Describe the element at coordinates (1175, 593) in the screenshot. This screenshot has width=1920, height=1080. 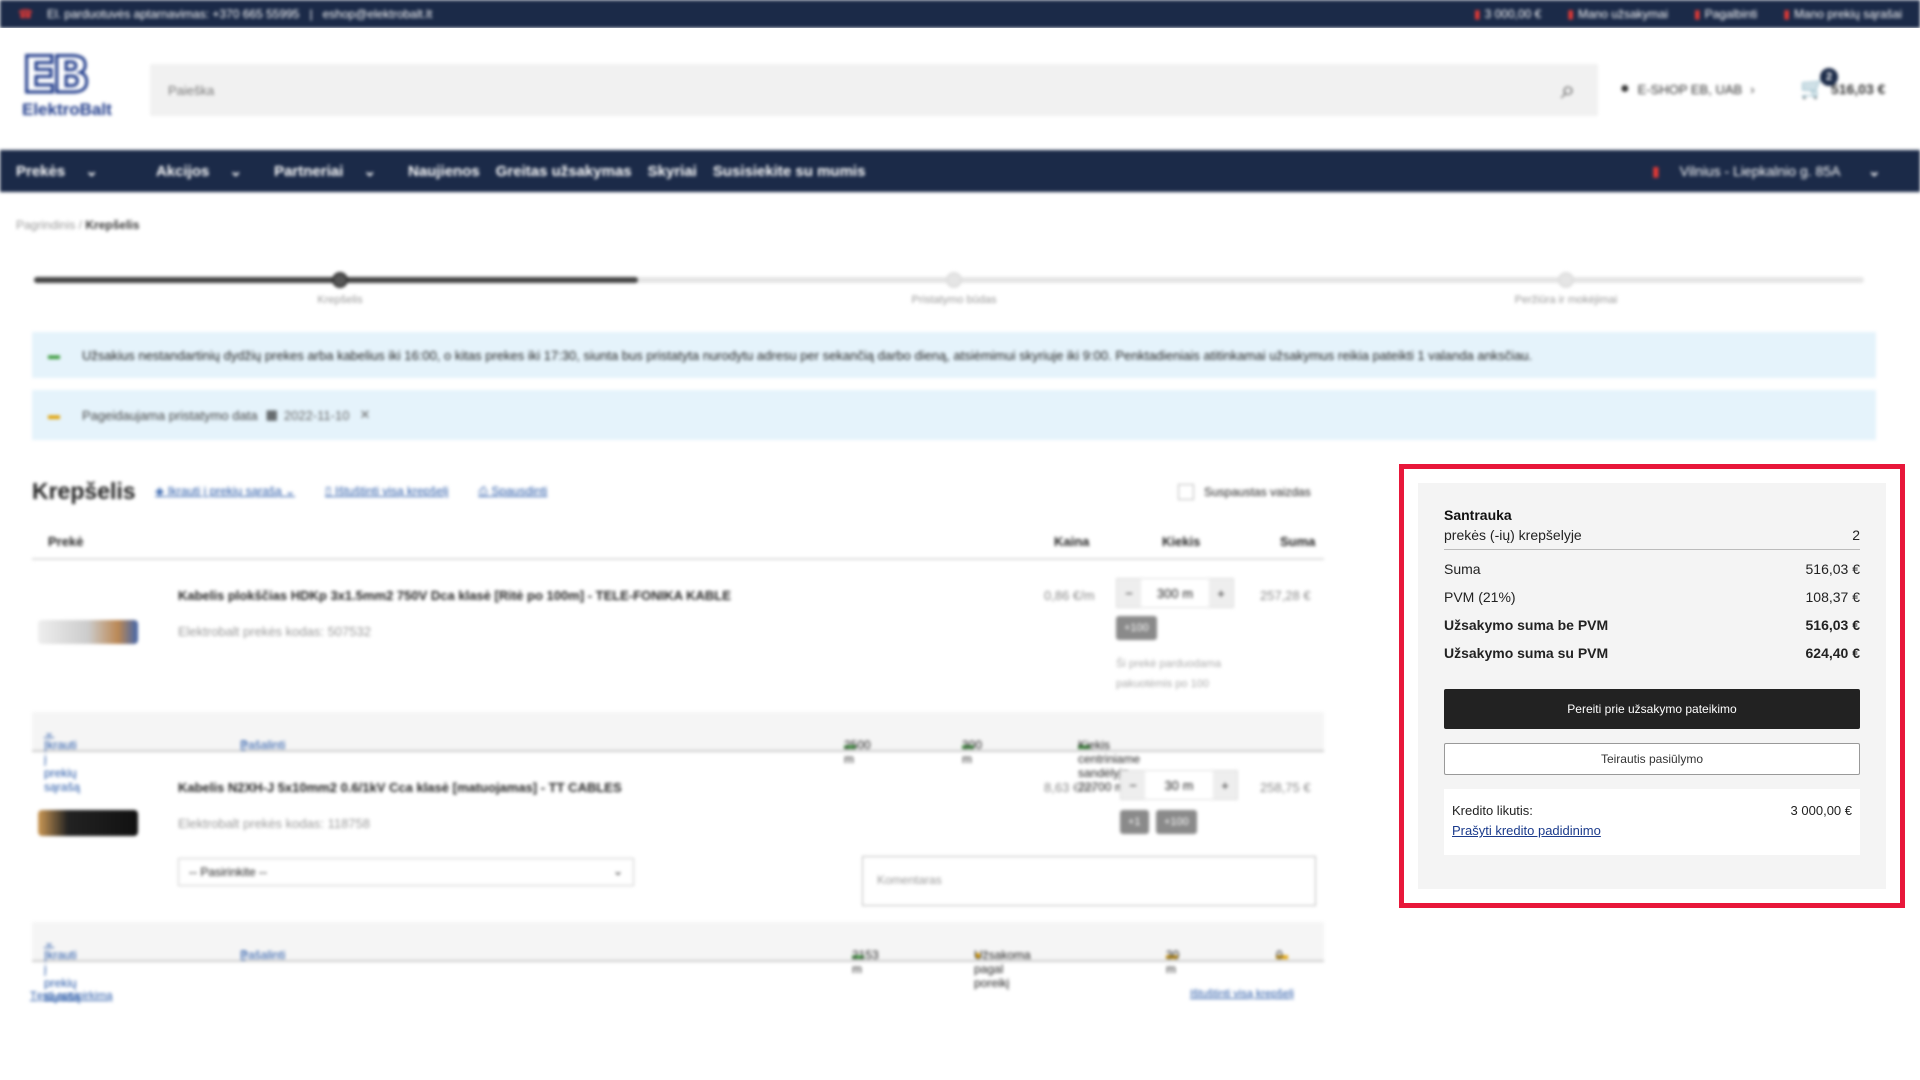
I see `qty-value: 300 m` at that location.